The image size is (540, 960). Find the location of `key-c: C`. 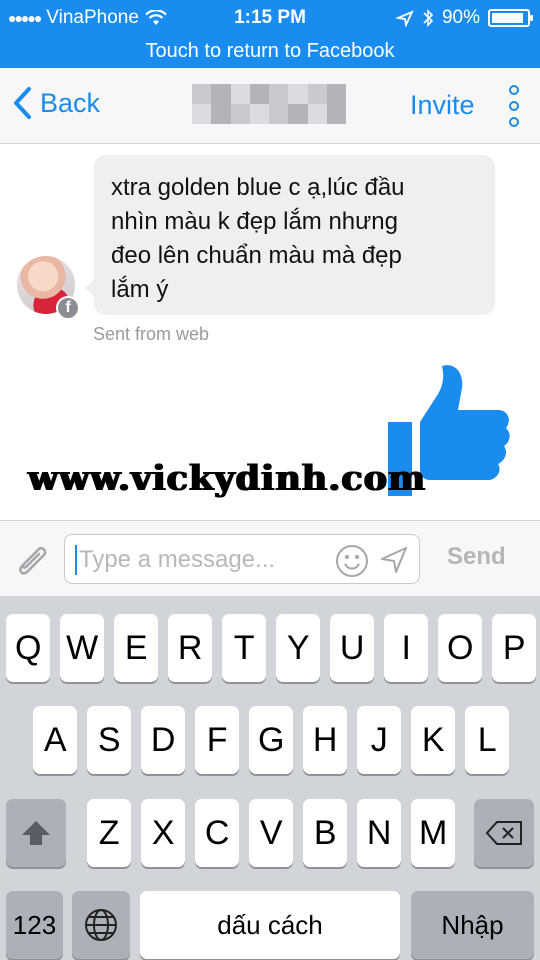

key-c: C is located at coordinates (217, 833).